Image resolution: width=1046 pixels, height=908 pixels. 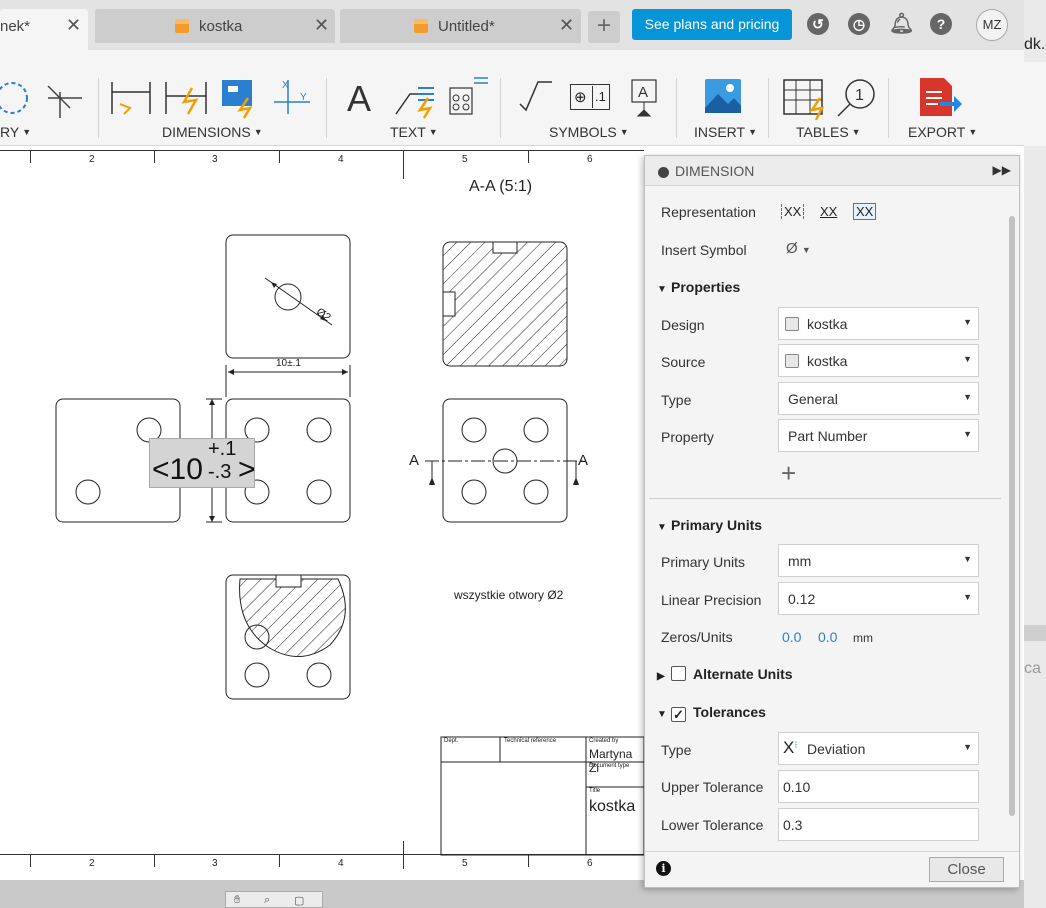 I want to click on avatar: MZ, so click(x=992, y=25).